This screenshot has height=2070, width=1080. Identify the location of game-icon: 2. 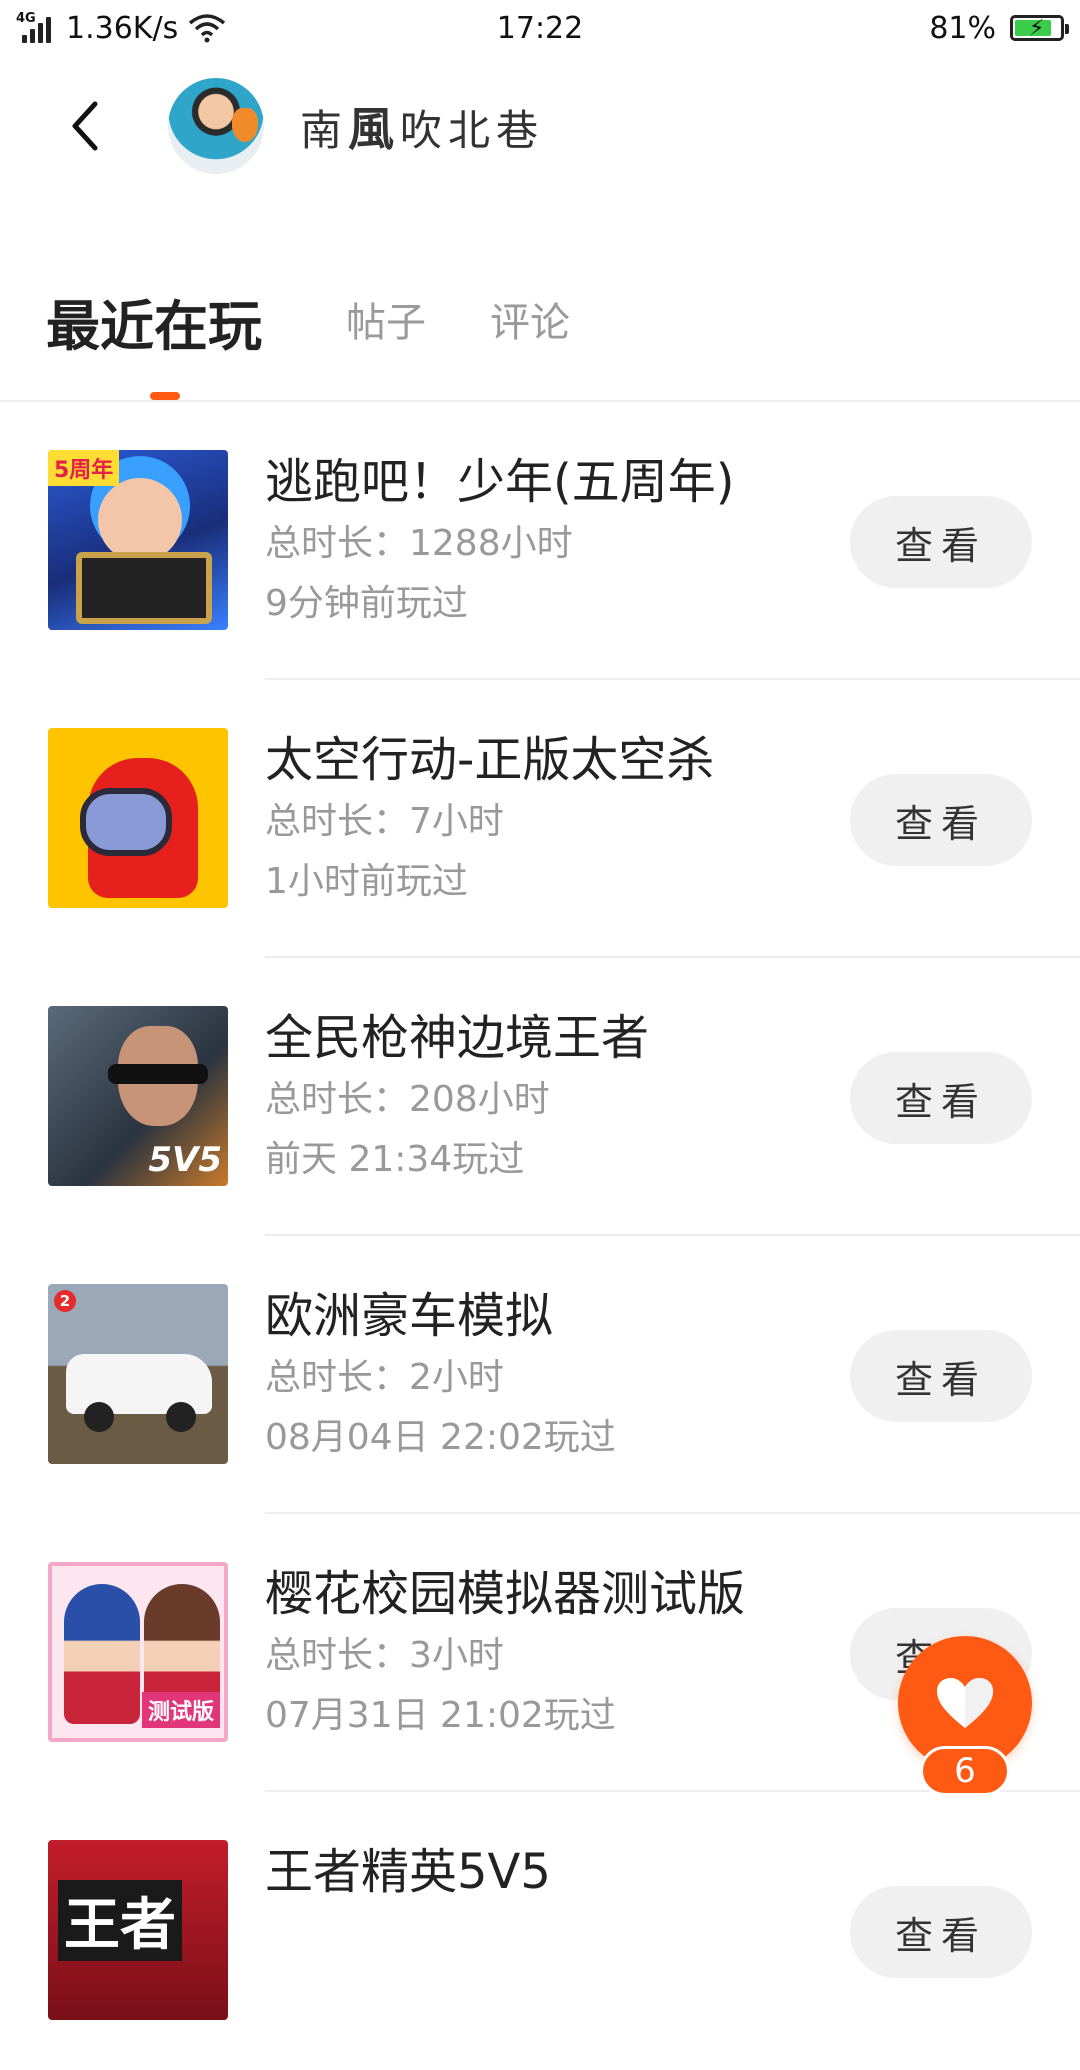
(138, 1374).